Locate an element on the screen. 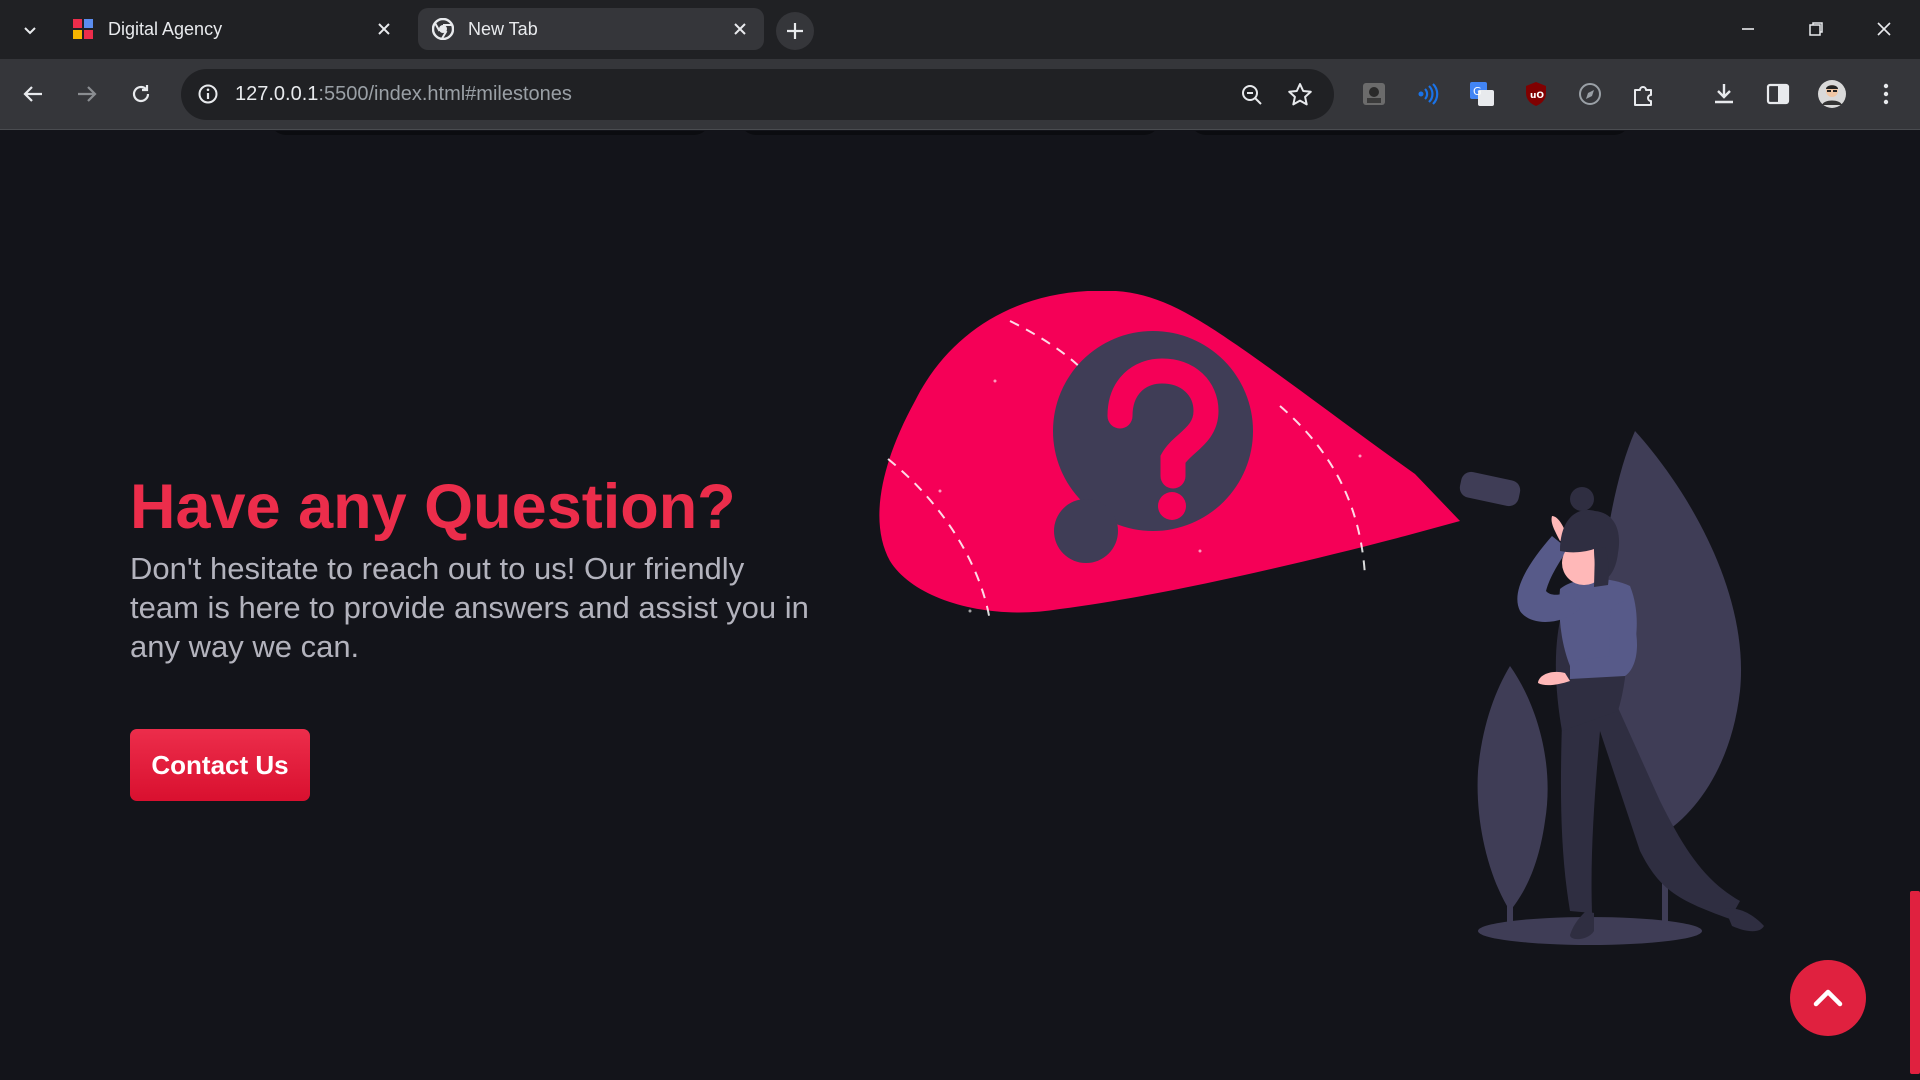  arrow-left-icon is located at coordinates (32, 94).